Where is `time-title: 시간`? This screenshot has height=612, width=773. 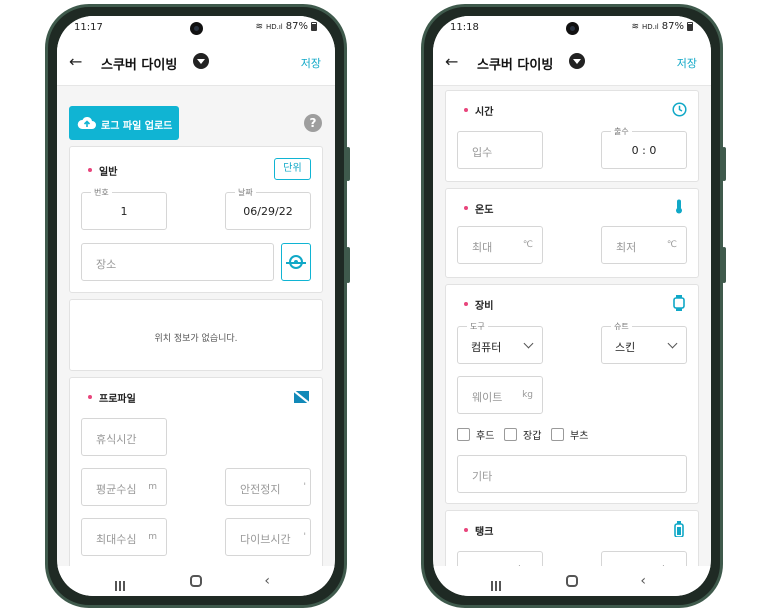
time-title: 시간 is located at coordinates (484, 112).